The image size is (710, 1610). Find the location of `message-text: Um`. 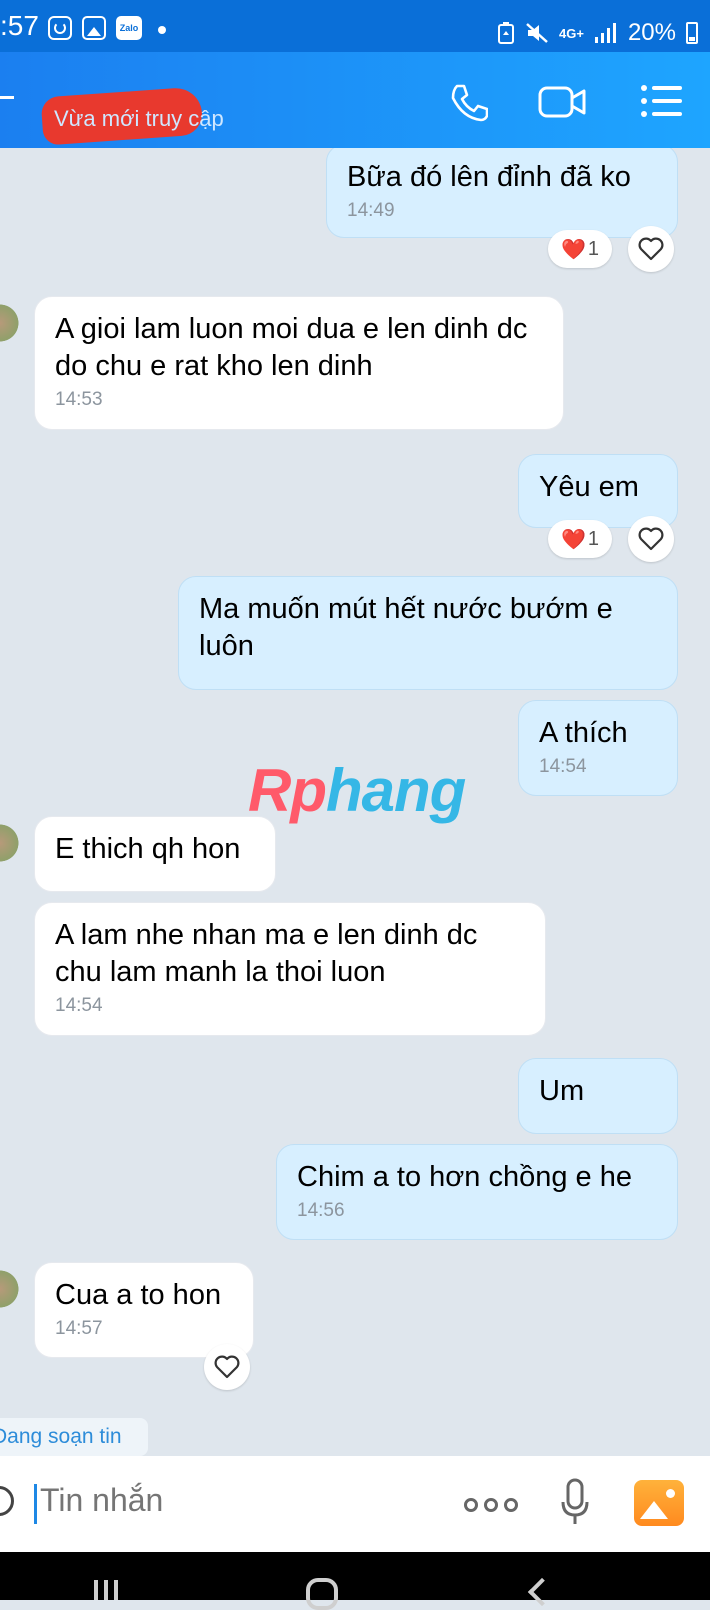

message-text: Um is located at coordinates (562, 1091).